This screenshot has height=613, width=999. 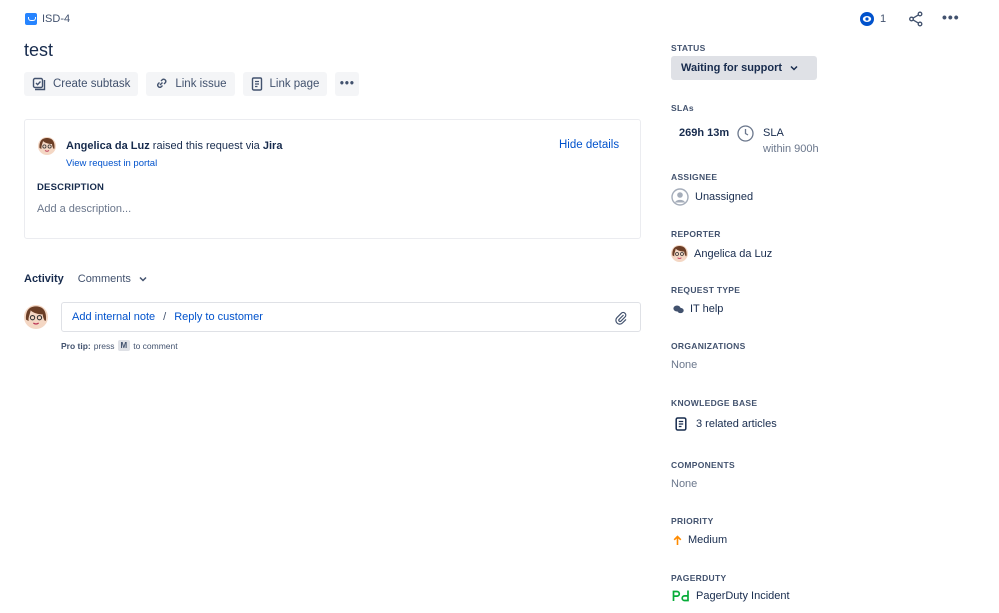 I want to click on sla-target: within 900h, so click(x=791, y=149).